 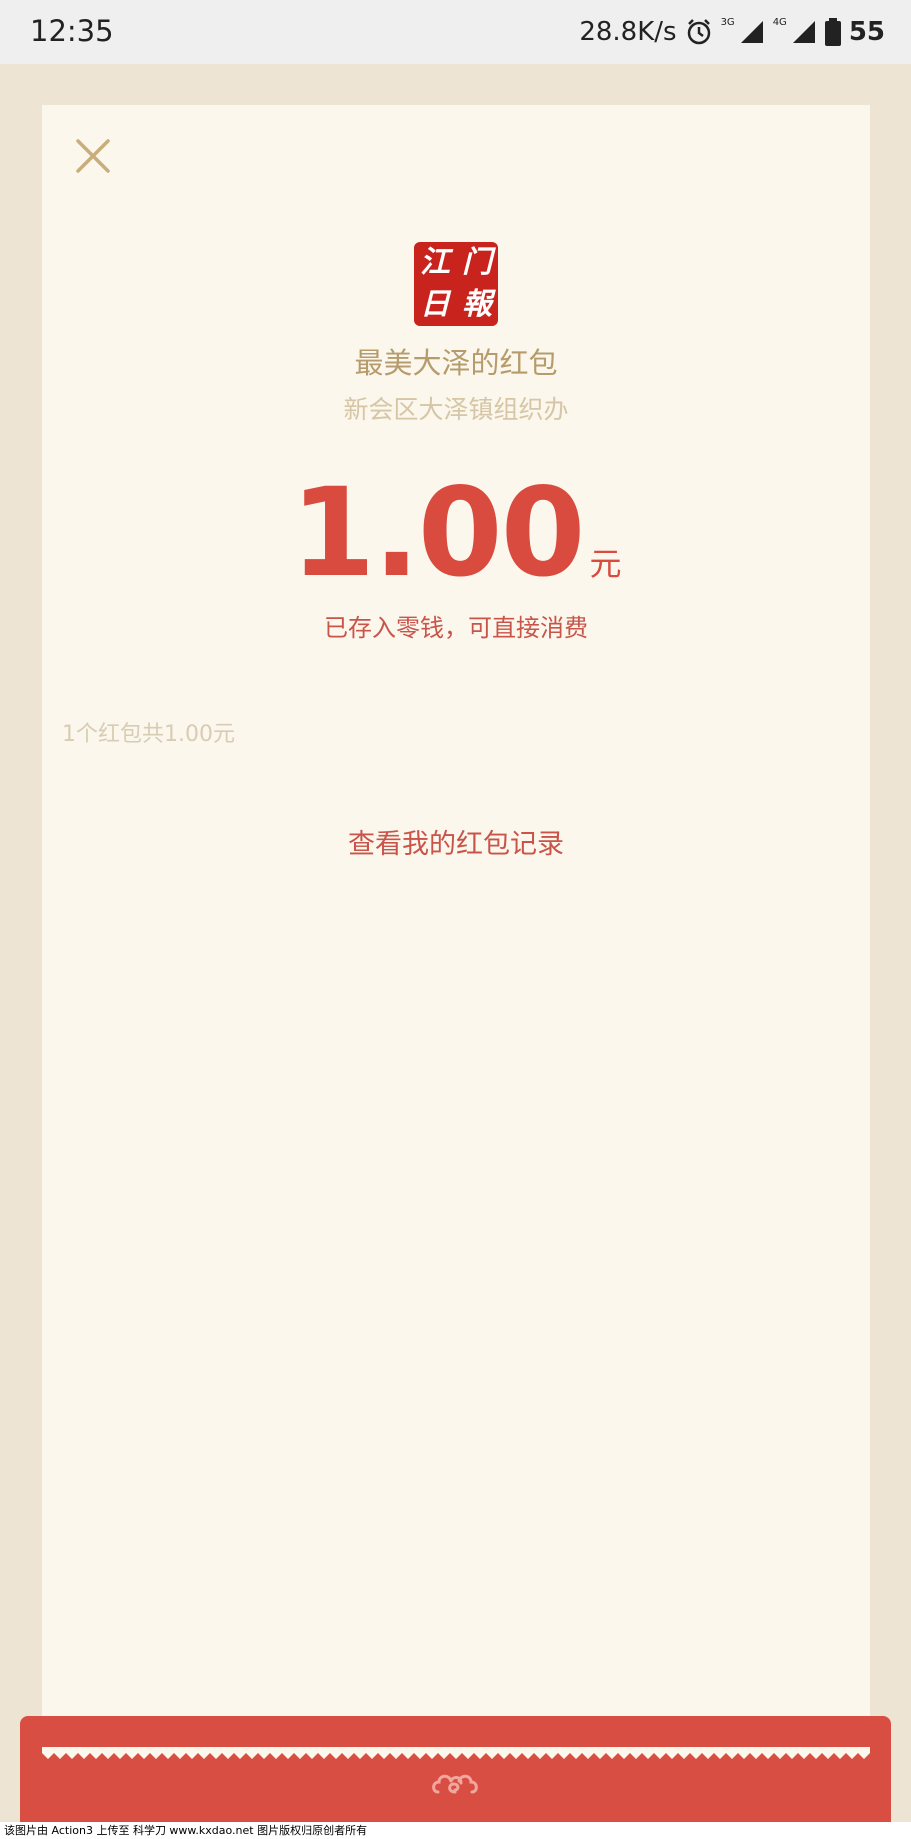 What do you see at coordinates (752, 32) in the screenshot?
I see `signal-icon` at bounding box center [752, 32].